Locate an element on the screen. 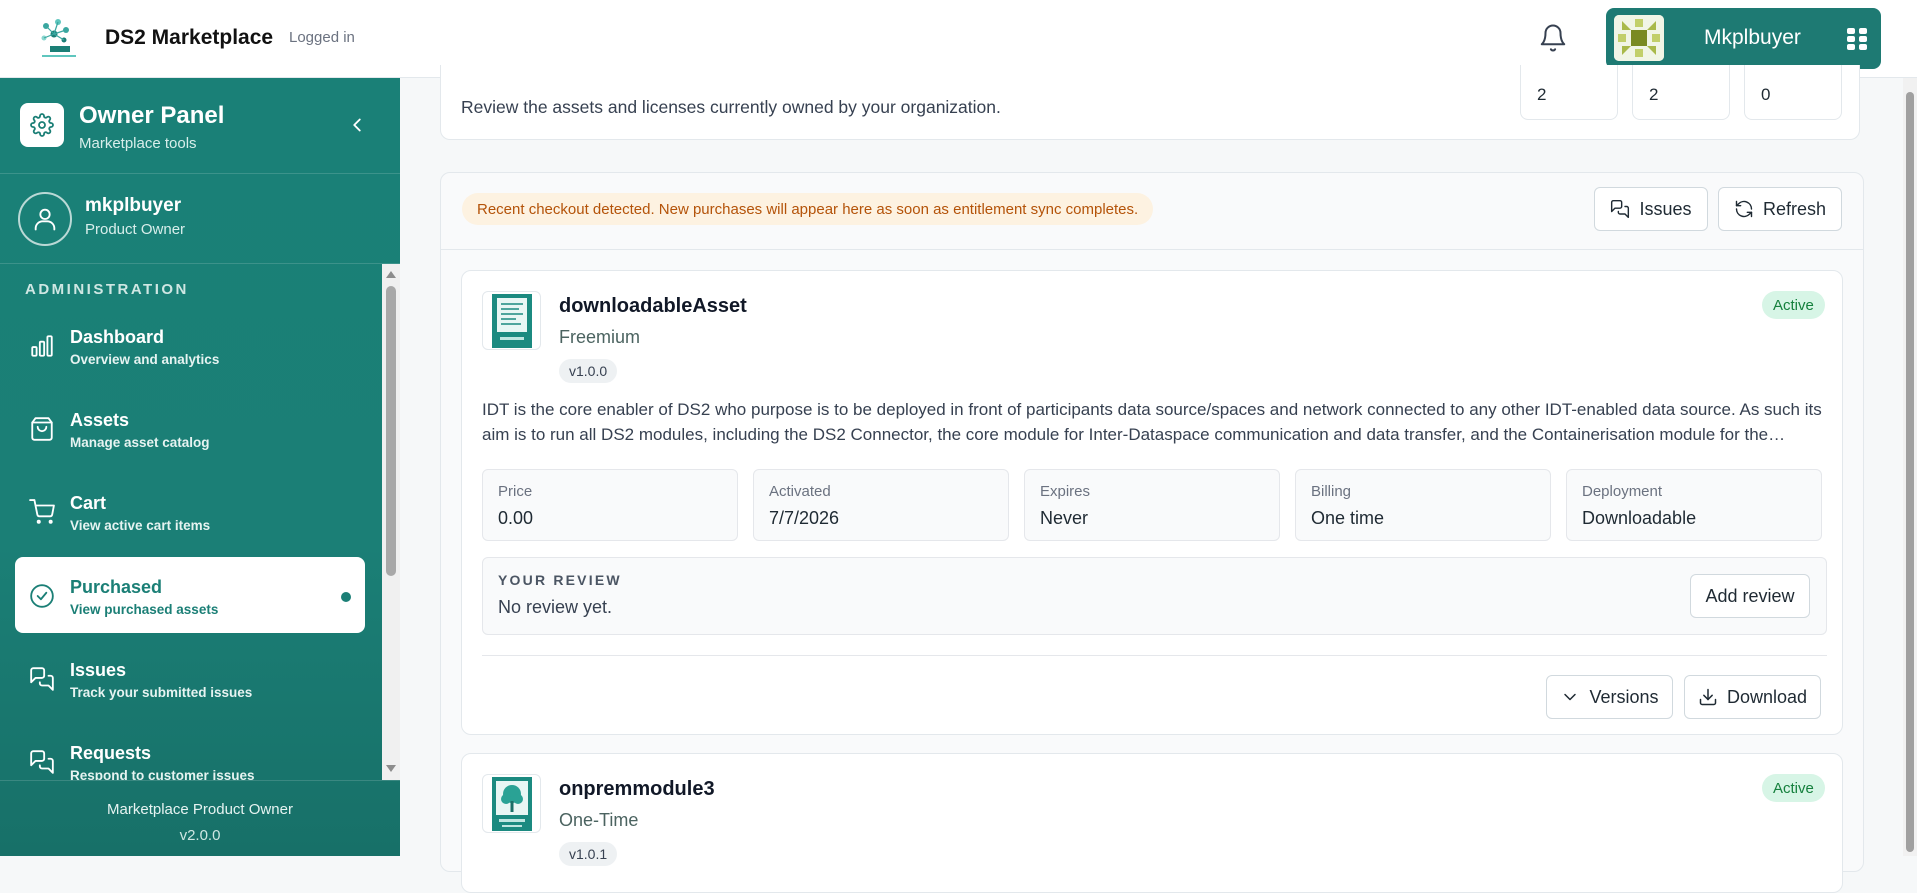 This screenshot has height=893, width=1917. brand-title: DS2 Marketplace is located at coordinates (189, 37).